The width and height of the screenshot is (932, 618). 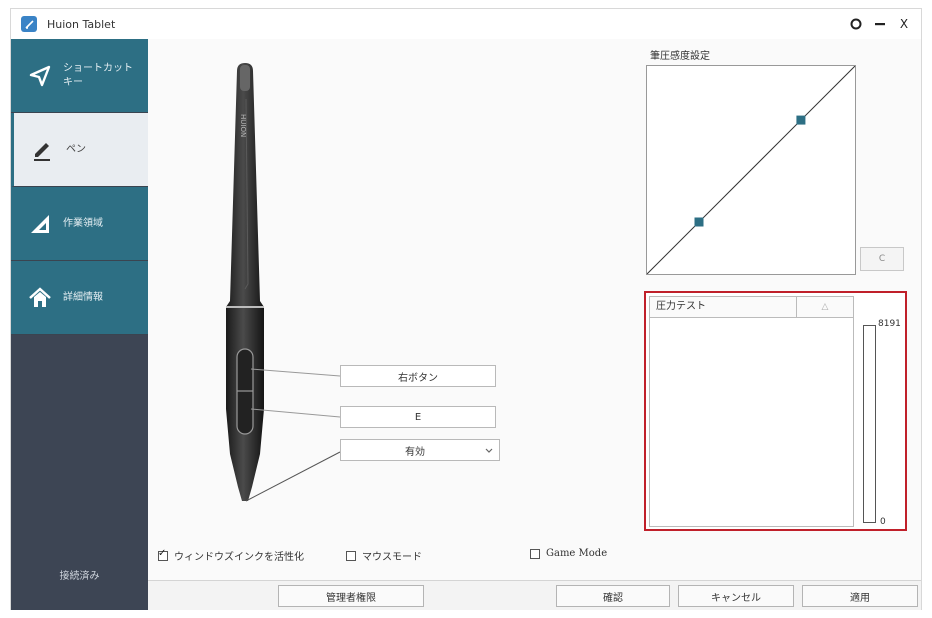 What do you see at coordinates (83, 297) in the screenshot?
I see `sidebar-item-label: 詳細情報` at bounding box center [83, 297].